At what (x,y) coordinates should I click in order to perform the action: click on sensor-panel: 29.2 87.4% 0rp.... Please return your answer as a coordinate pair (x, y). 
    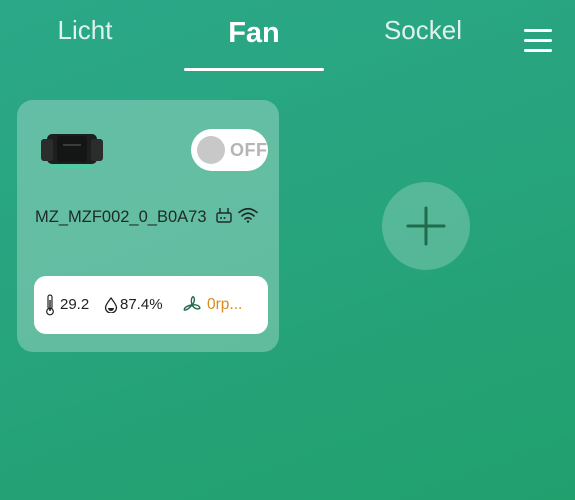
    Looking at the image, I should click on (151, 305).